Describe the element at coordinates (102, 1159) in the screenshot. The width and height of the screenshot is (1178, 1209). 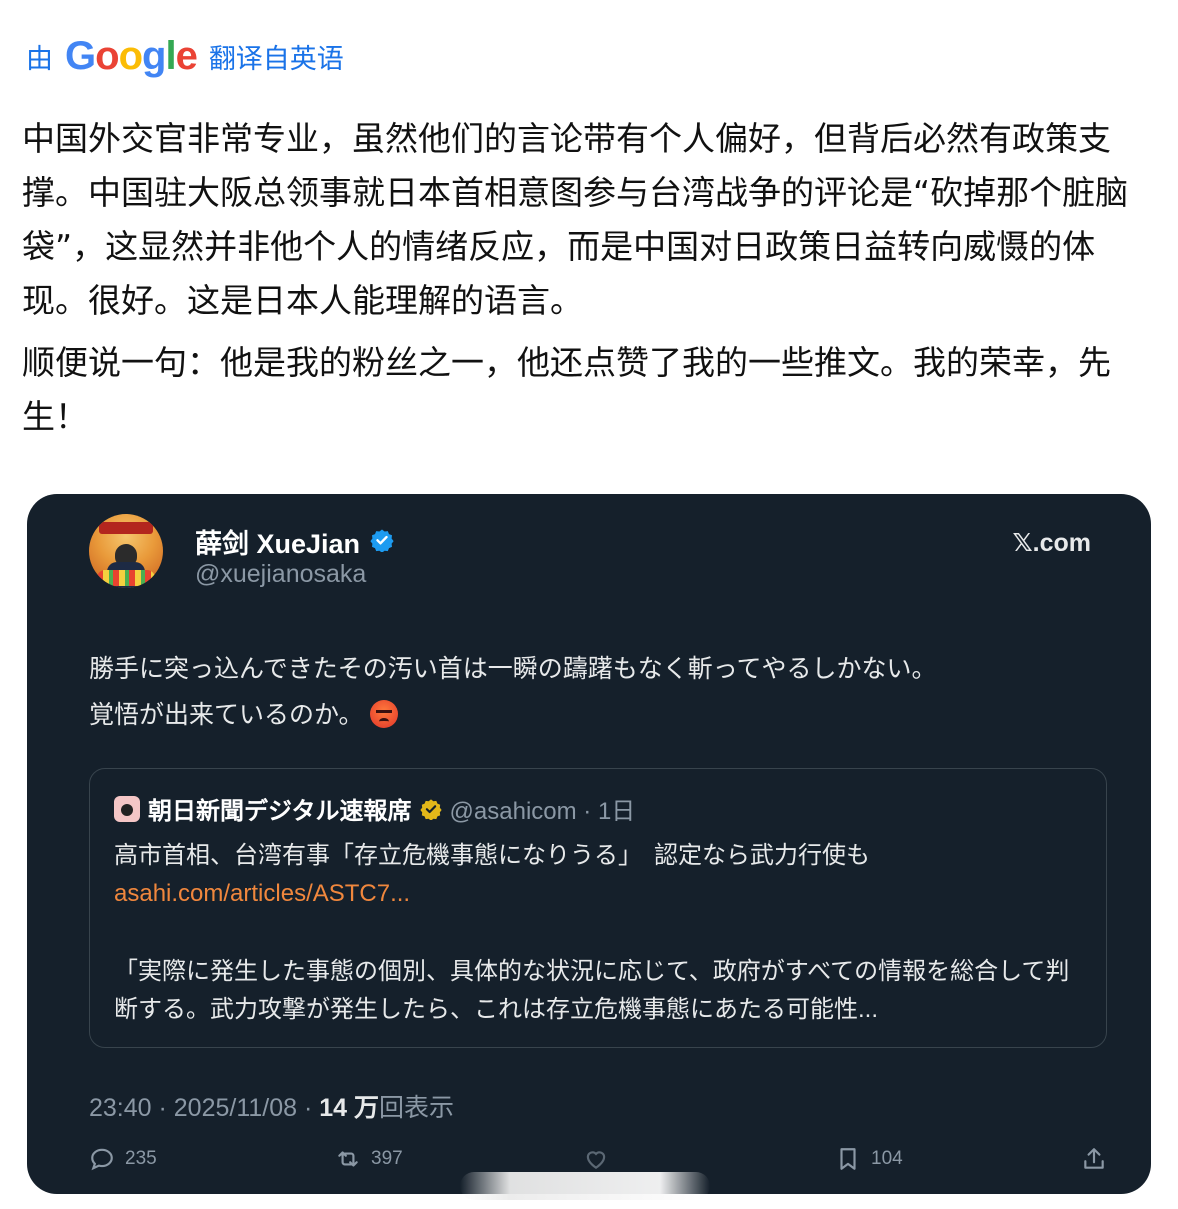
I see `reply-icon` at that location.